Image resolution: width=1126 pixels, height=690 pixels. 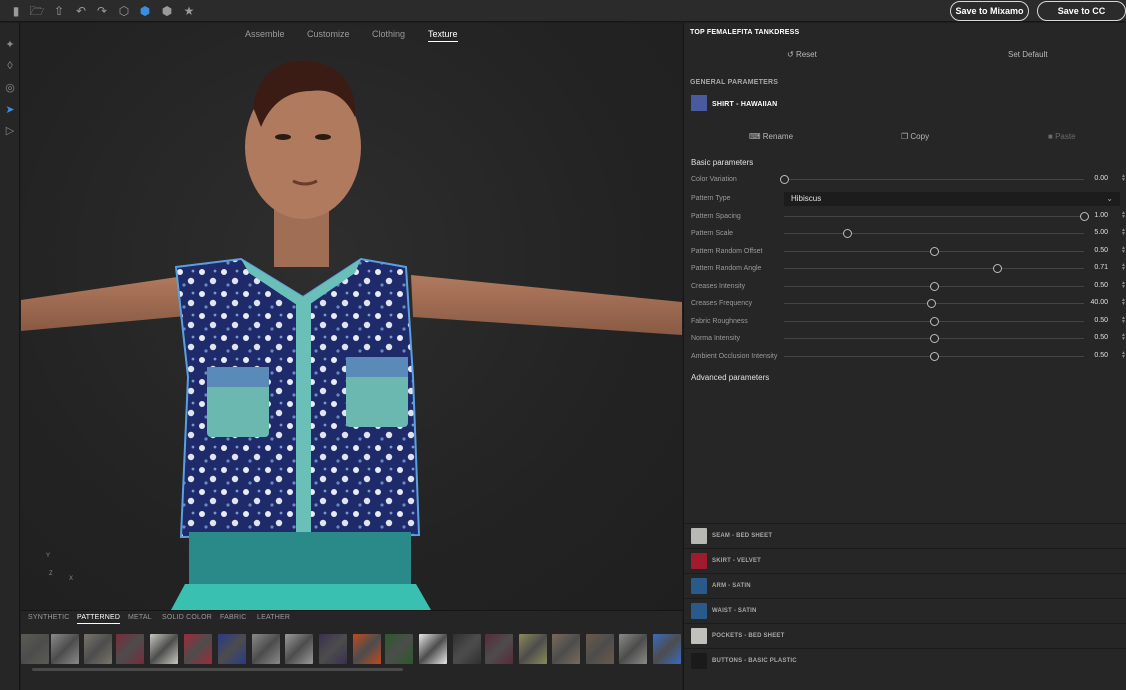 I want to click on export-icon: ⇧, so click(x=59, y=11).